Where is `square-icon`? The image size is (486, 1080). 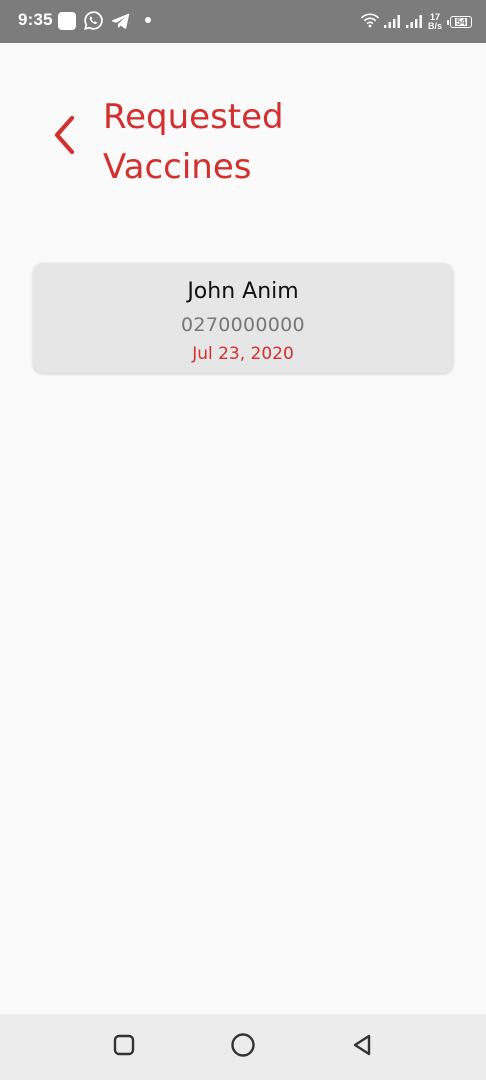 square-icon is located at coordinates (124, 1047).